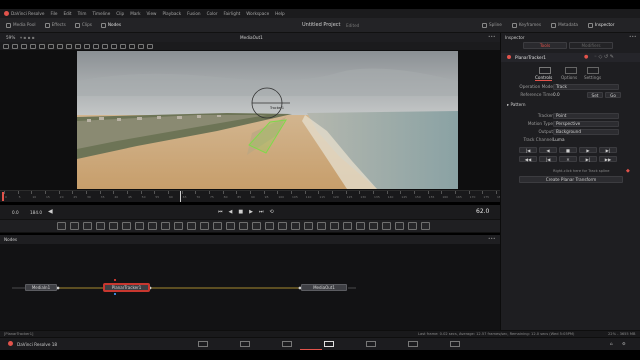 The image size is (640, 360). Describe the element at coordinates (113, 226) in the screenshot. I see `fast-noise-tool-icon` at that location.